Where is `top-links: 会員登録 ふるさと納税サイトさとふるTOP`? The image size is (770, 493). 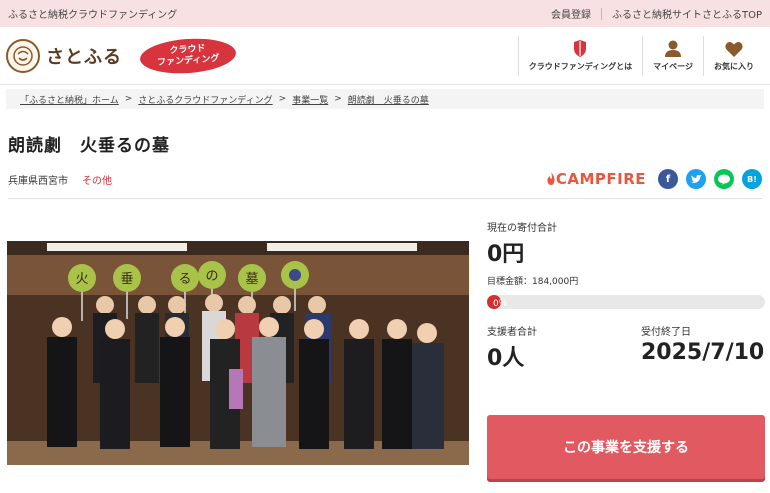
top-links: 会員登録 ふるさと納税サイトさとふるTOP is located at coordinates (651, 13).